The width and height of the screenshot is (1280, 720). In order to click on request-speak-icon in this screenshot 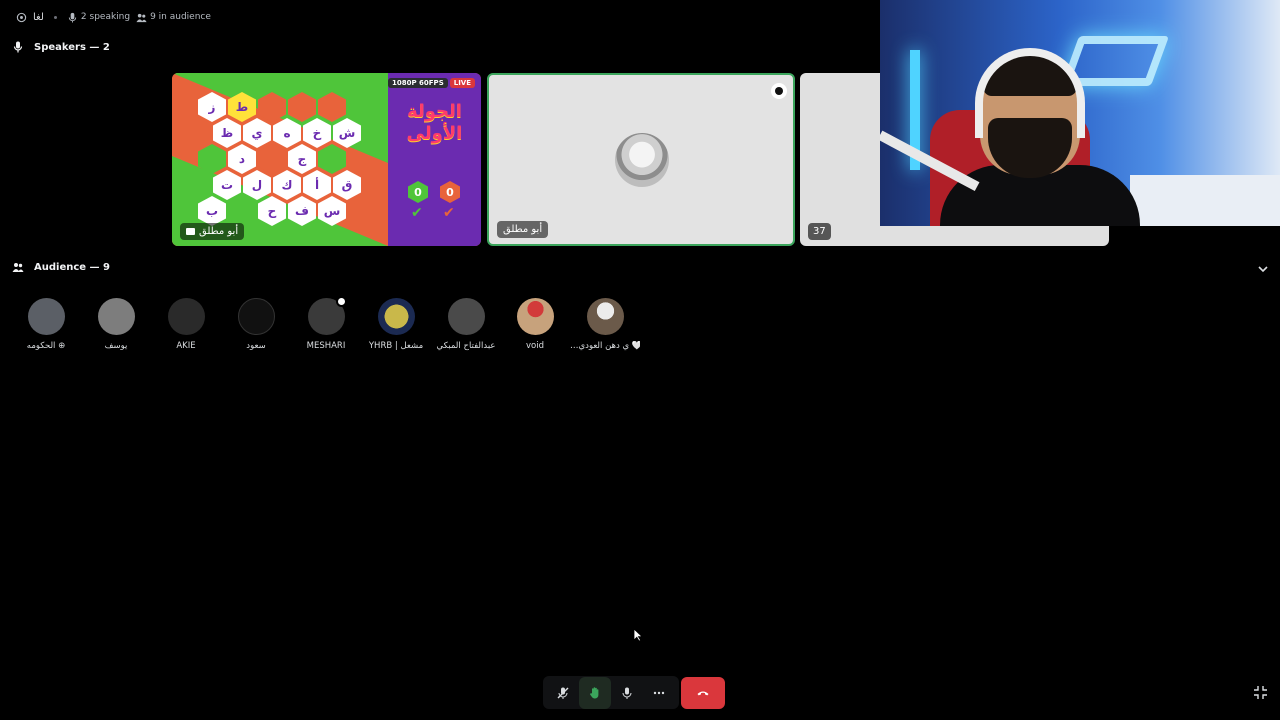, I will do `click(627, 693)`.